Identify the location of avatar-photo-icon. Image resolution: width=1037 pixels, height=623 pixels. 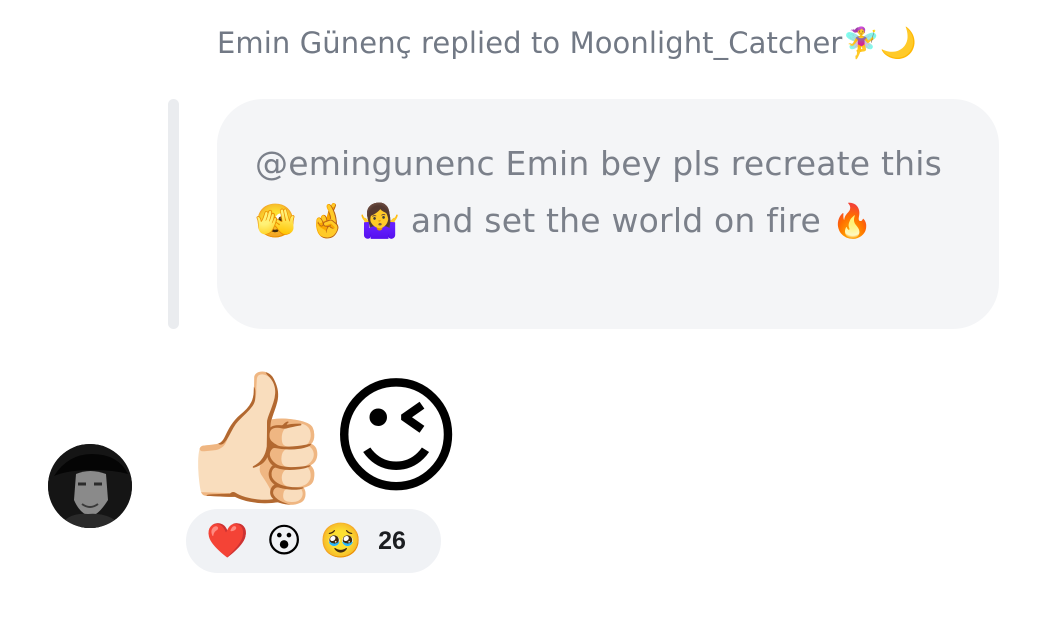
(90, 486).